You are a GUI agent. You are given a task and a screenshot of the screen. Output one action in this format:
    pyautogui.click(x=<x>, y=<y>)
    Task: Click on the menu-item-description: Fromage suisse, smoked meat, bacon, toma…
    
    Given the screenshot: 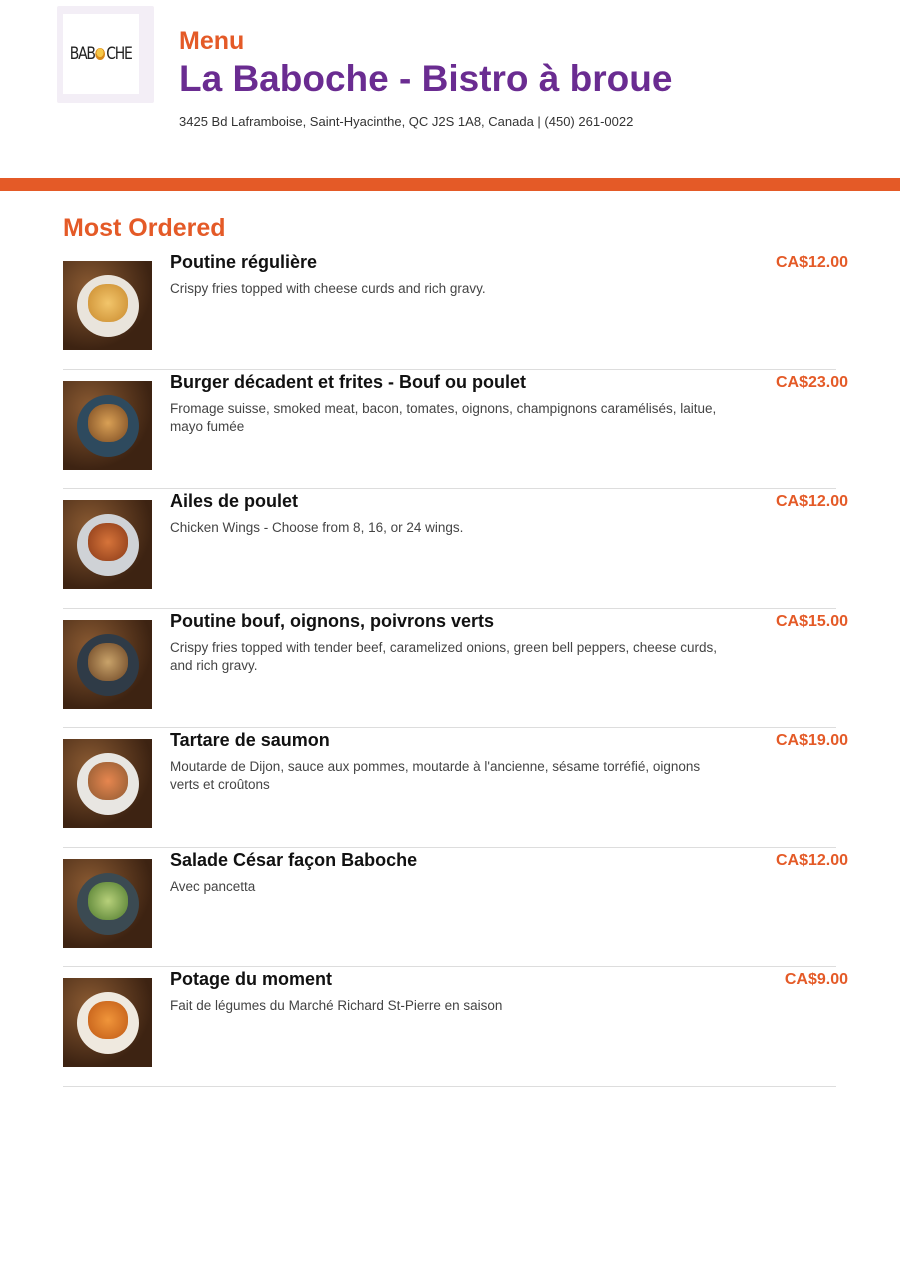 What is the action you would take?
    pyautogui.click(x=443, y=417)
    